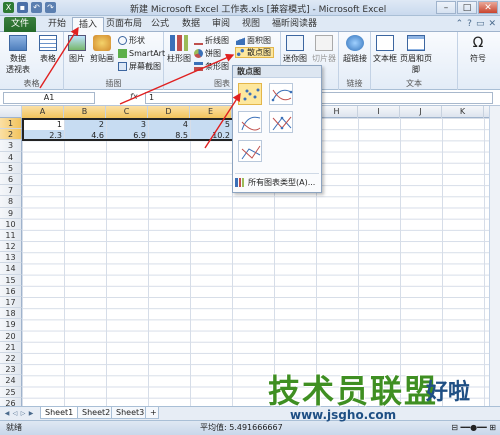 This screenshot has width=500, height=435. Describe the element at coordinates (11, 358) in the screenshot. I see `row-header-22: 22` at that location.